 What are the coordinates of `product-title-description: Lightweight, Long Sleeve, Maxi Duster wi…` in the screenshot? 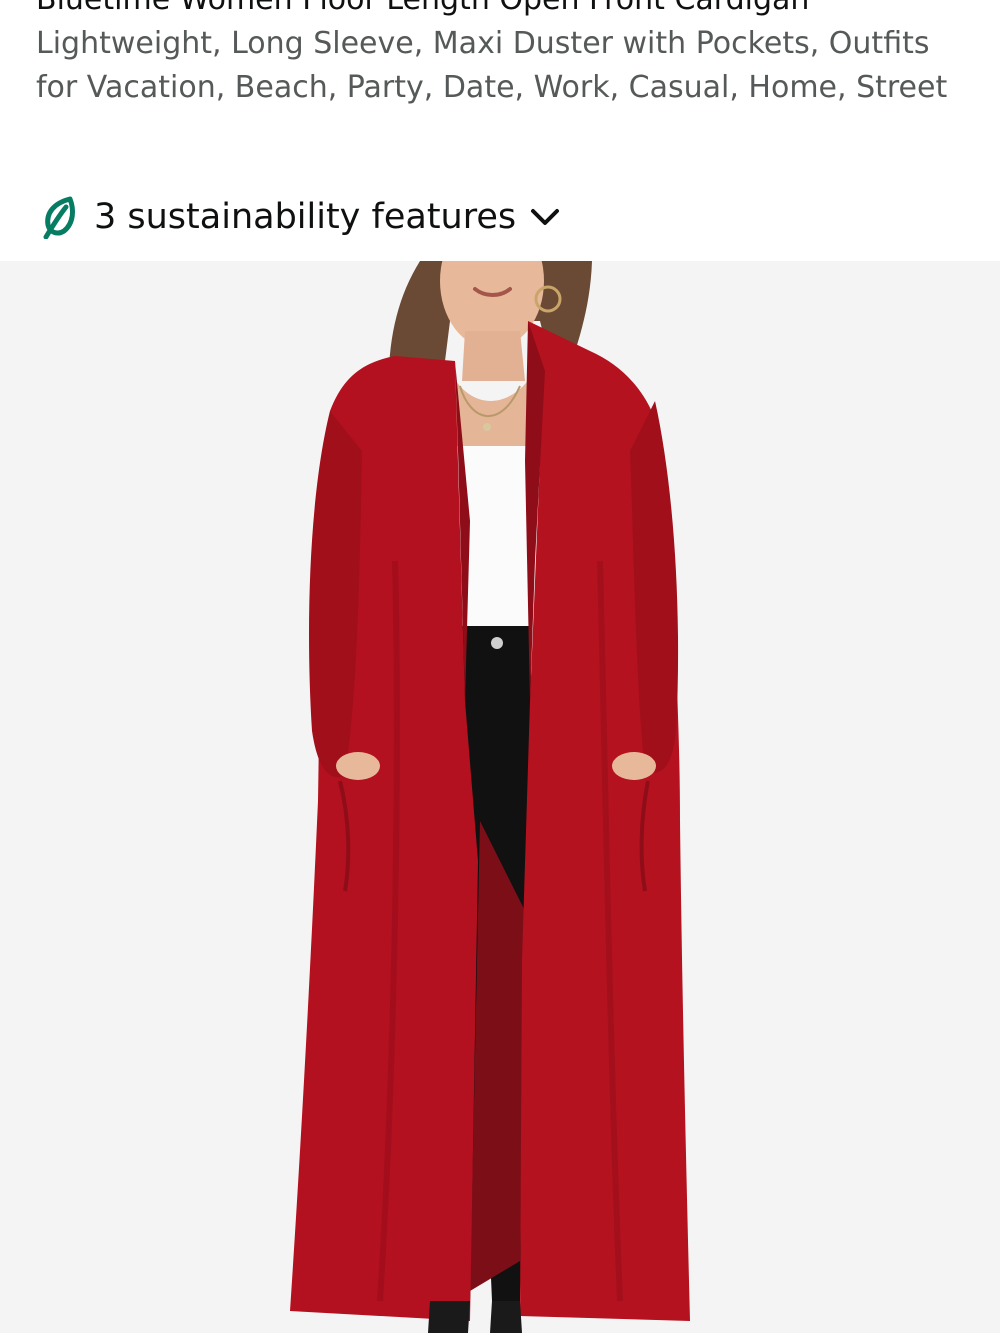 It's located at (492, 65).